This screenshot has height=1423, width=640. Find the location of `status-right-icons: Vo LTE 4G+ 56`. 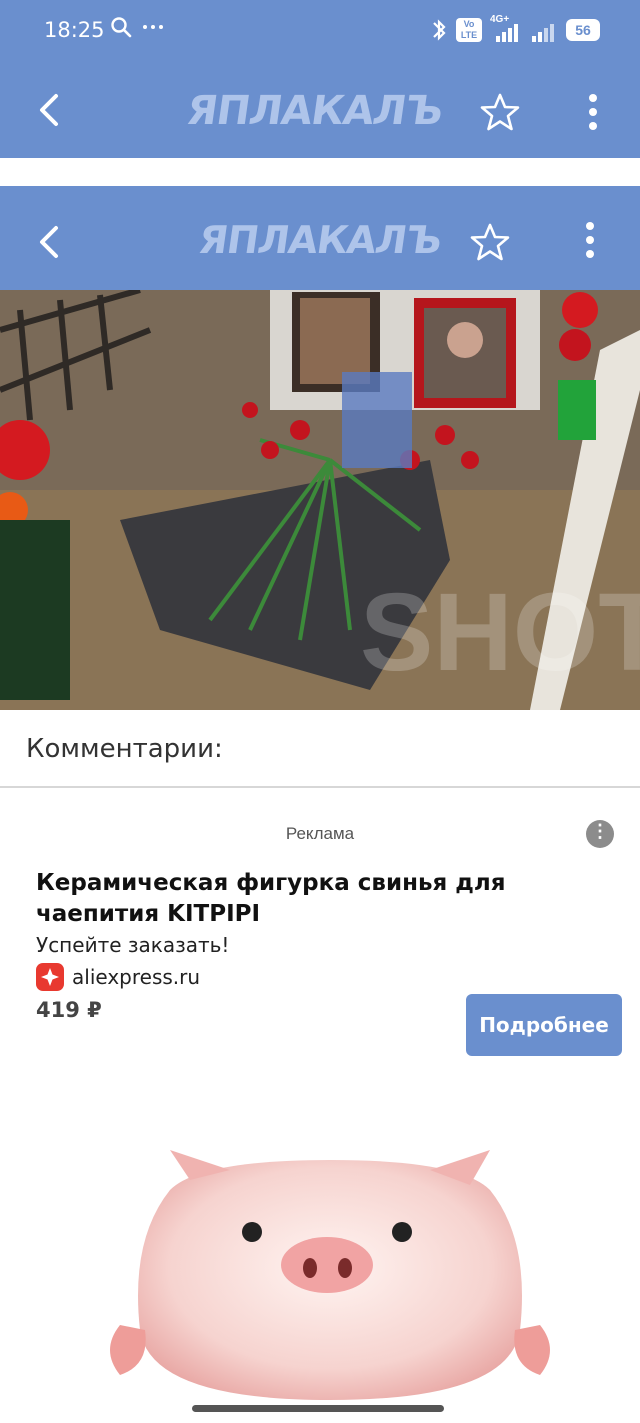

status-right-icons: Vo LTE 4G+ 56 is located at coordinates (515, 29).